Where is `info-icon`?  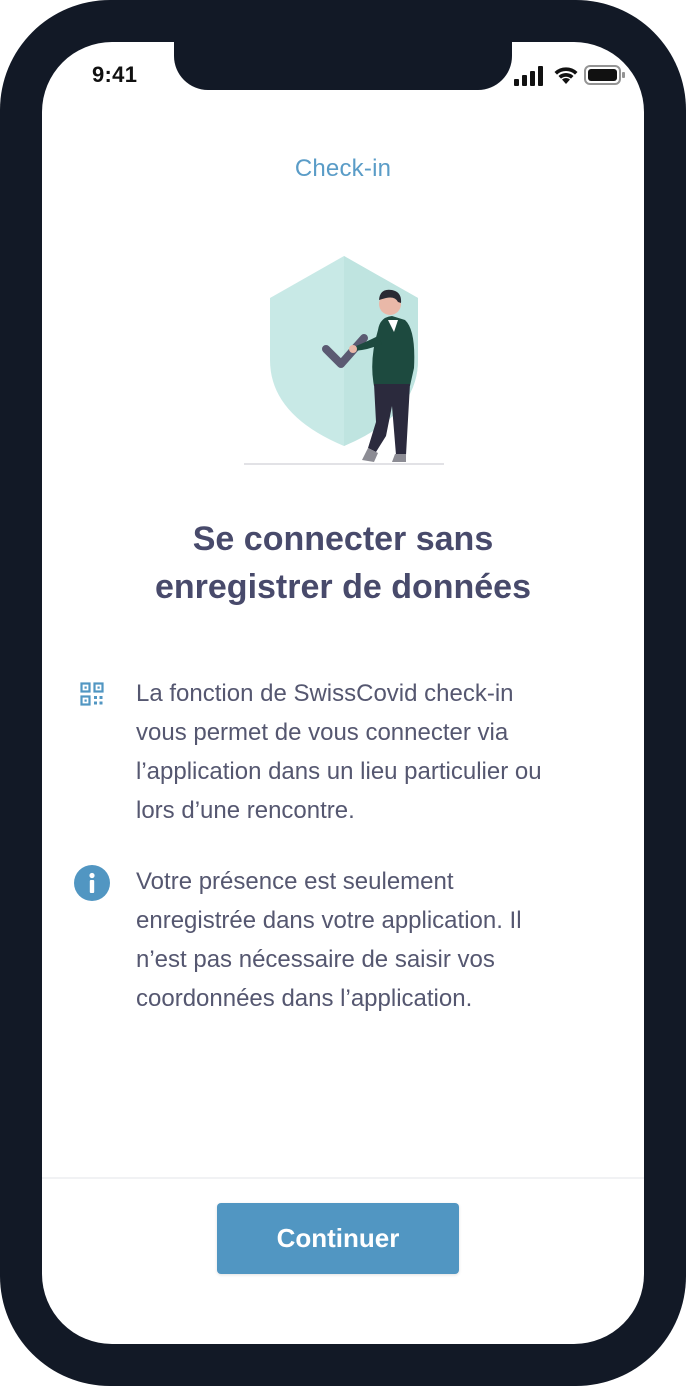
info-icon is located at coordinates (92, 883).